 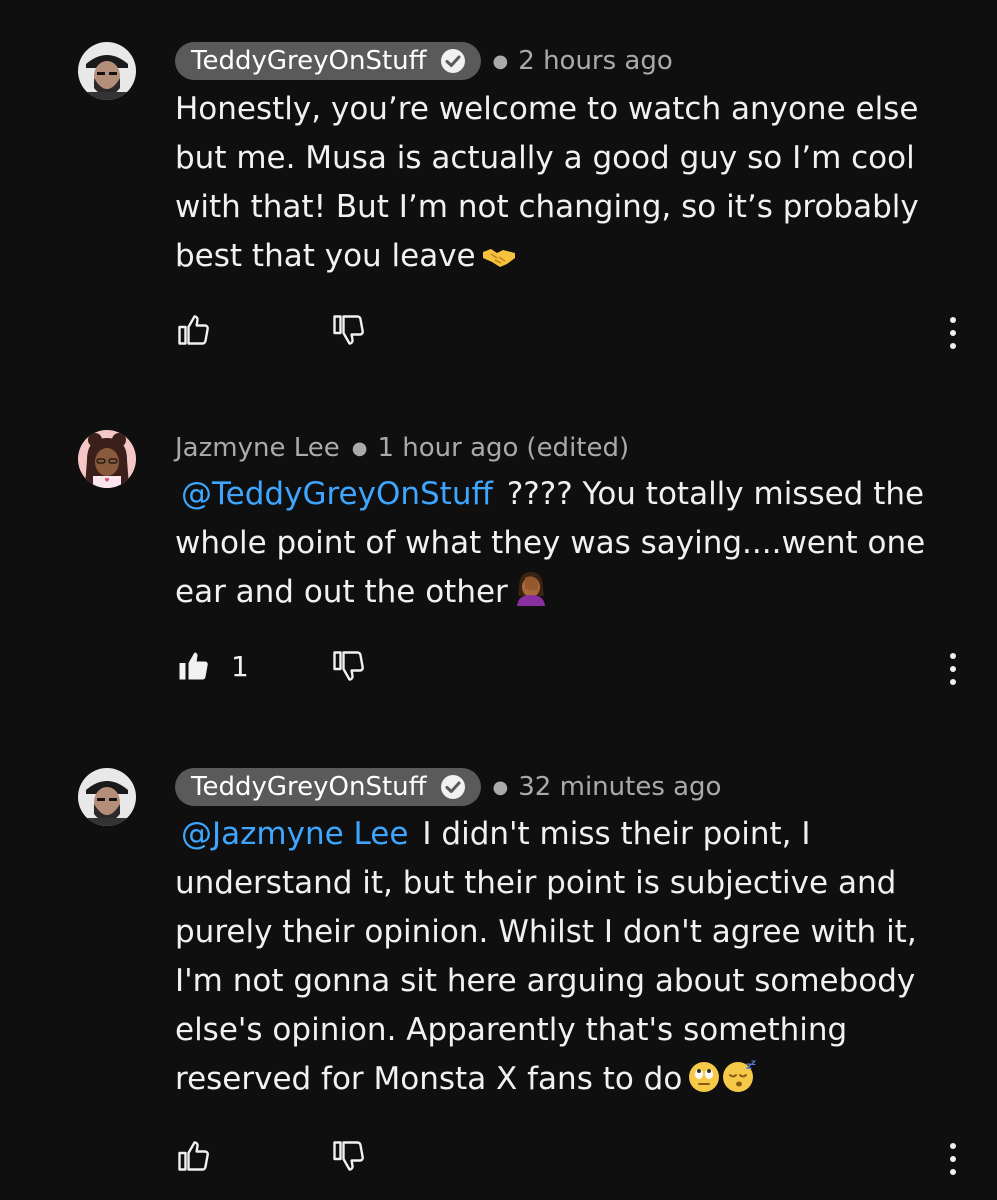 I want to click on edited-label: (edited), so click(x=578, y=448).